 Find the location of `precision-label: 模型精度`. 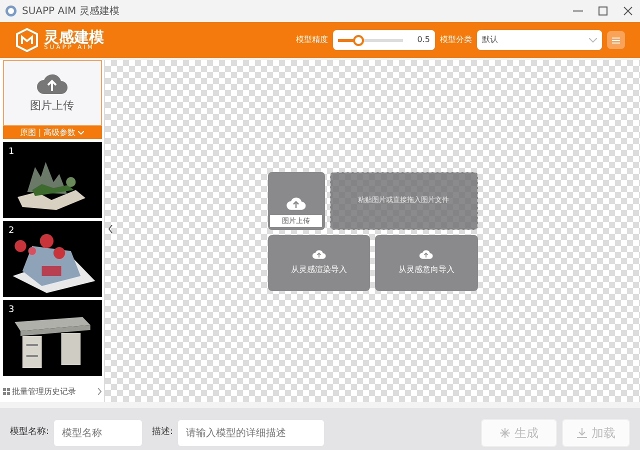

precision-label: 模型精度 is located at coordinates (312, 40).